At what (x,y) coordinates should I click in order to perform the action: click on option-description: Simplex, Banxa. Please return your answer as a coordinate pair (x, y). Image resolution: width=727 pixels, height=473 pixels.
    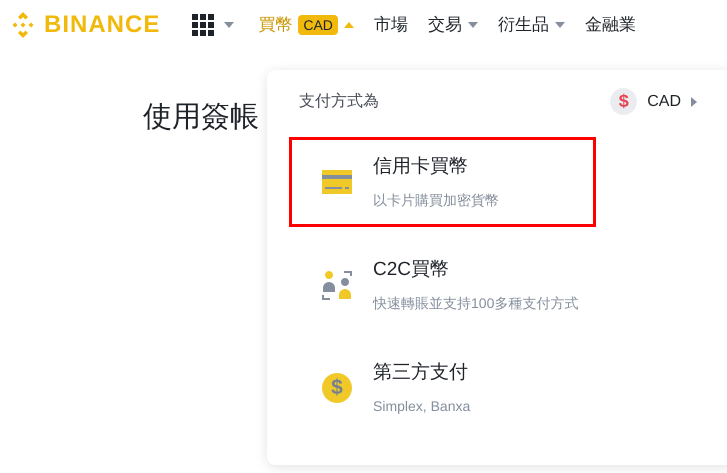
    Looking at the image, I should click on (421, 406).